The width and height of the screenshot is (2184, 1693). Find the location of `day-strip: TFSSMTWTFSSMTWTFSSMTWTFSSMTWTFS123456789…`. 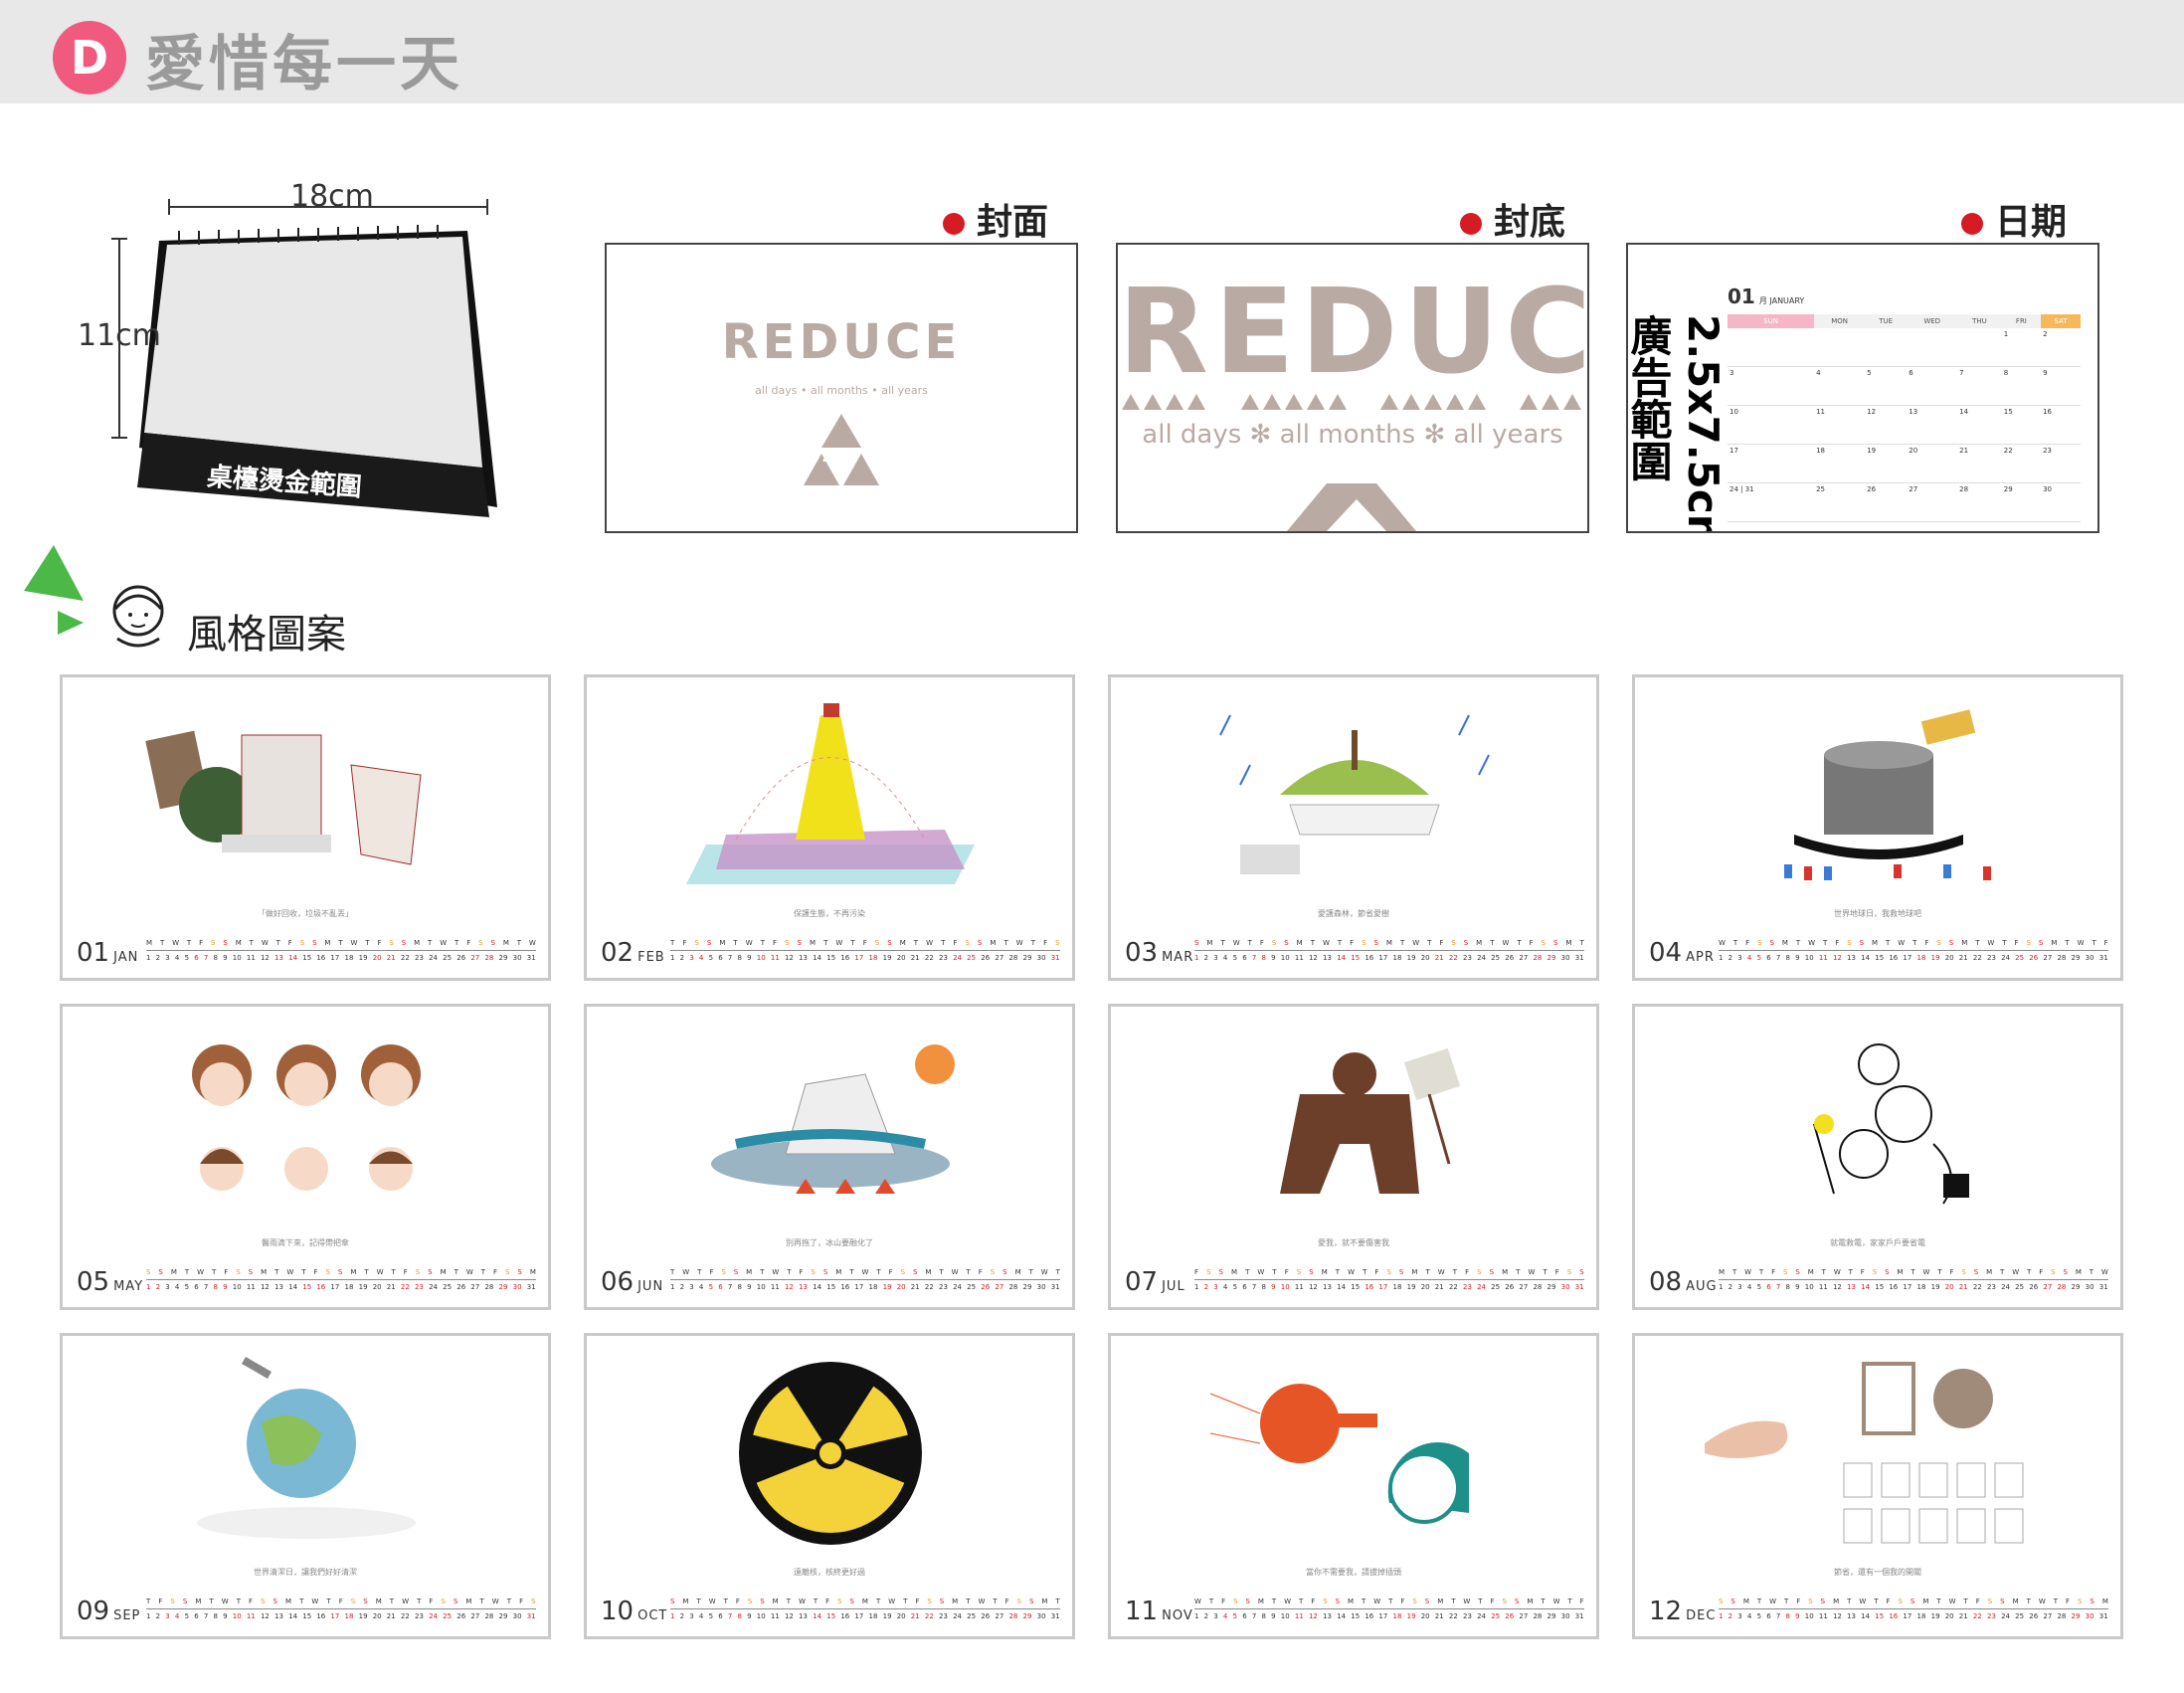

day-strip: TFSSMTWTFSSMTWTFSSMTWTFSSMTWTFS123456789… is located at coordinates (341, 1609).